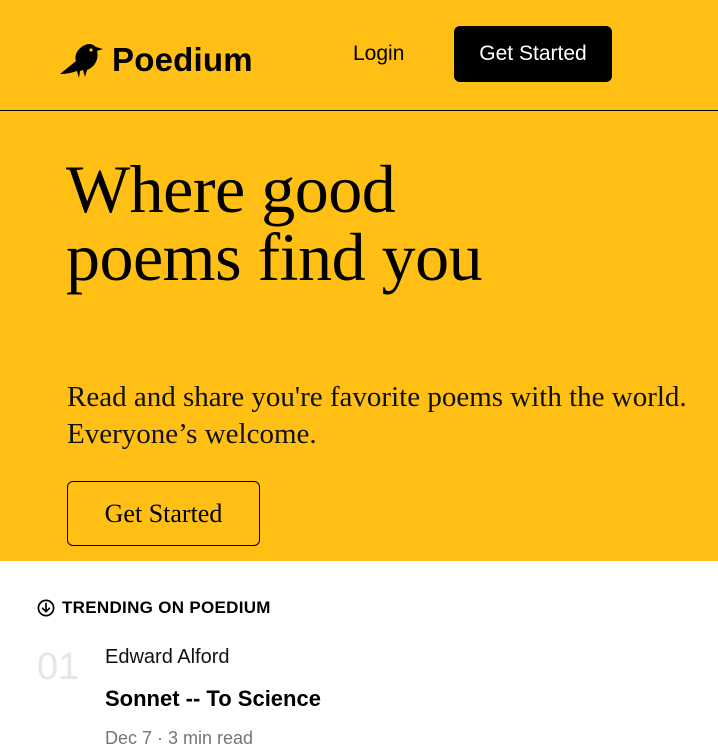  Describe the element at coordinates (166, 607) in the screenshot. I see `trending-label: TRENDING ON POEDIUM` at that location.